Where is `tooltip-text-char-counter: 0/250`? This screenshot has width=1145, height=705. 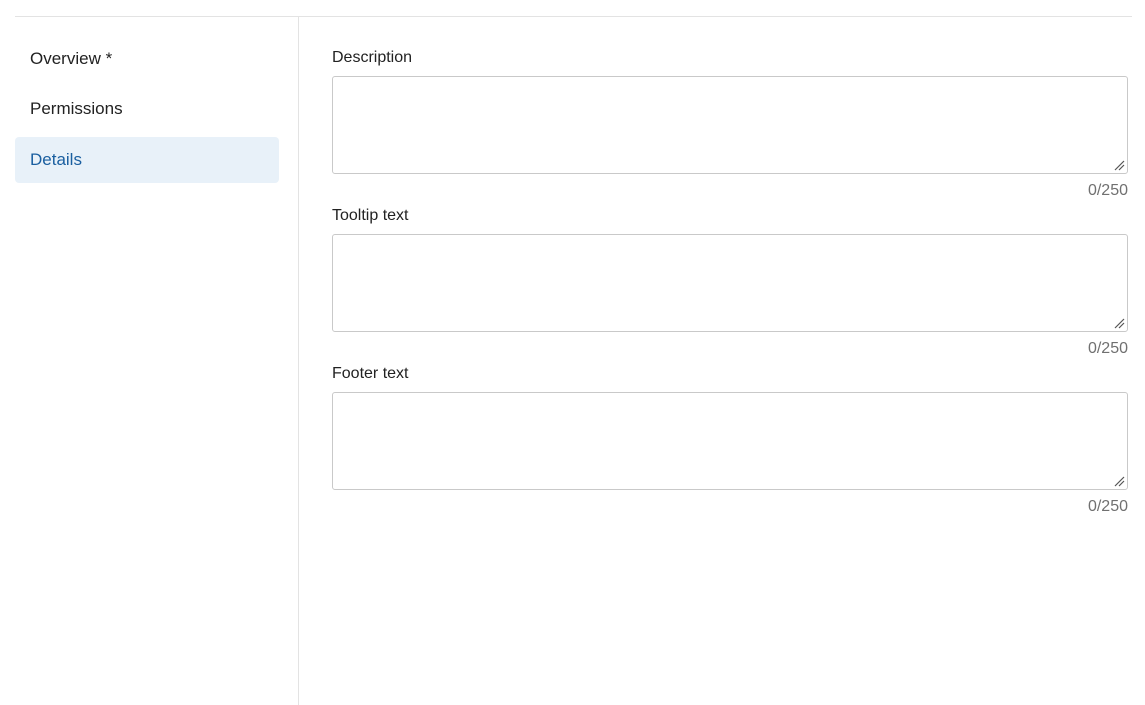
tooltip-text-char-counter: 0/250 is located at coordinates (1107, 348).